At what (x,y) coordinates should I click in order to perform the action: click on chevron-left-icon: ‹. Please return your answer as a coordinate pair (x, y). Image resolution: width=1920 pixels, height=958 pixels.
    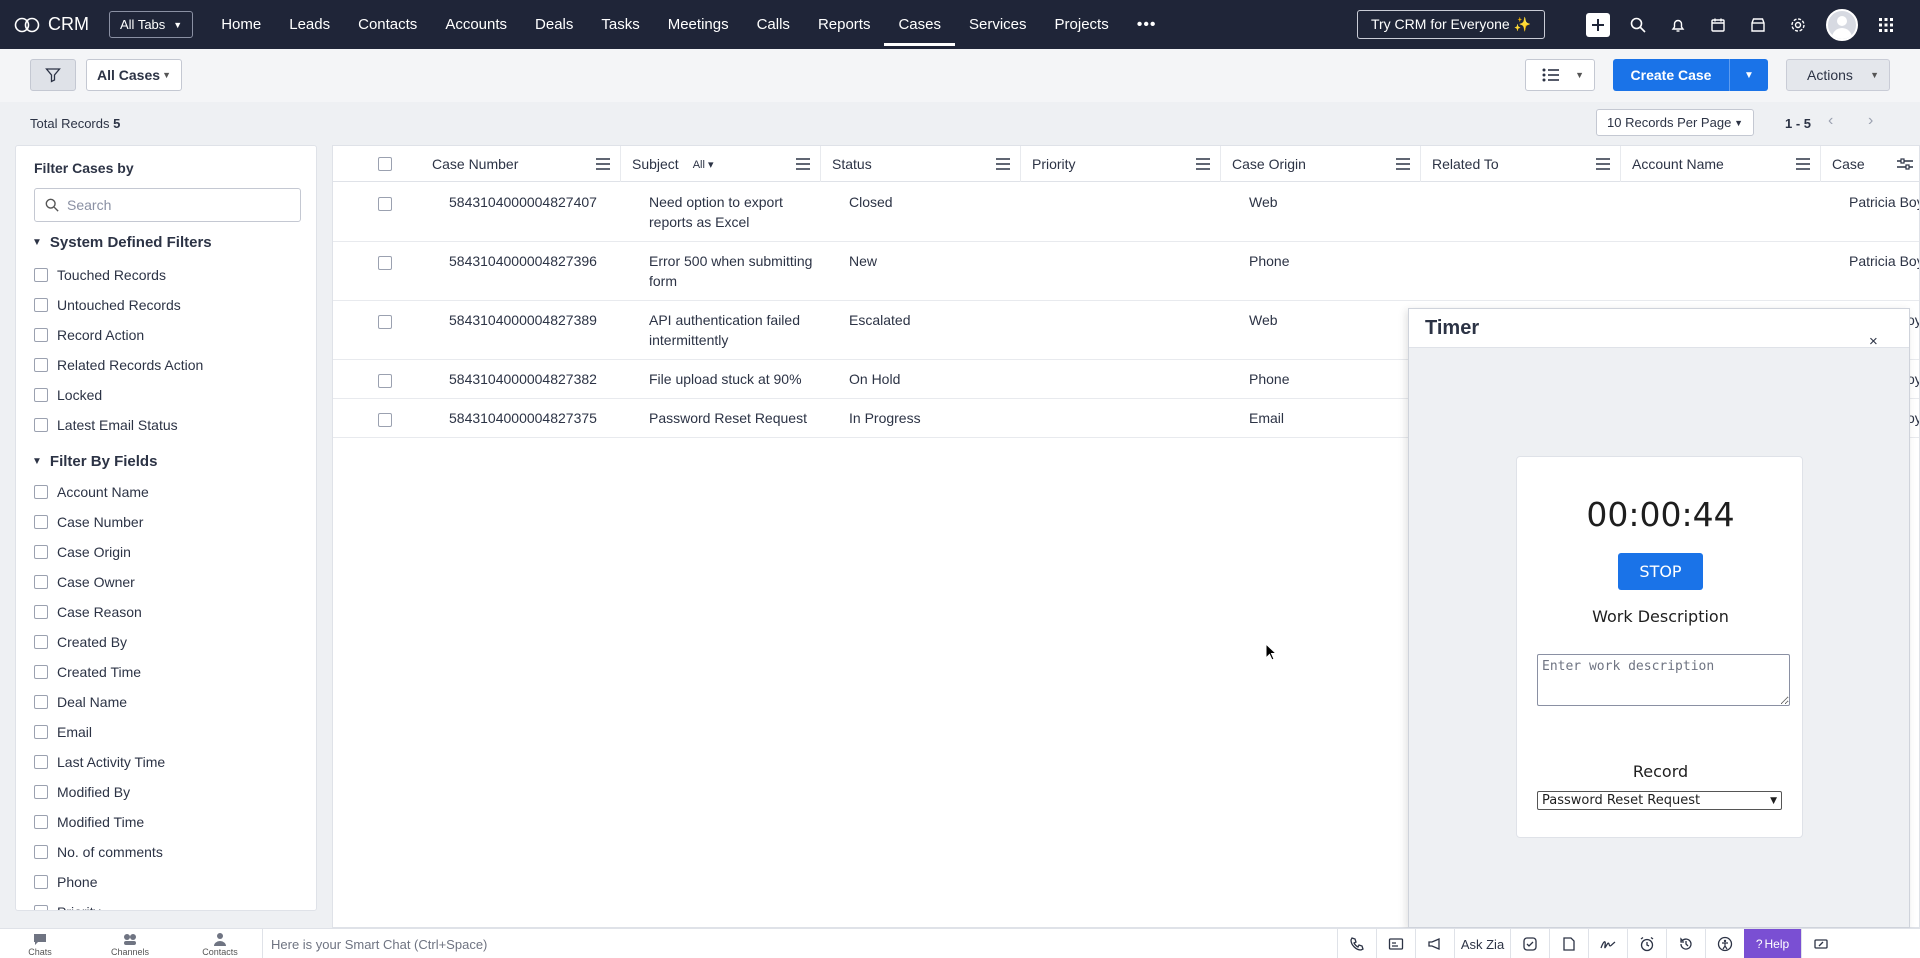
    Looking at the image, I should click on (1830, 121).